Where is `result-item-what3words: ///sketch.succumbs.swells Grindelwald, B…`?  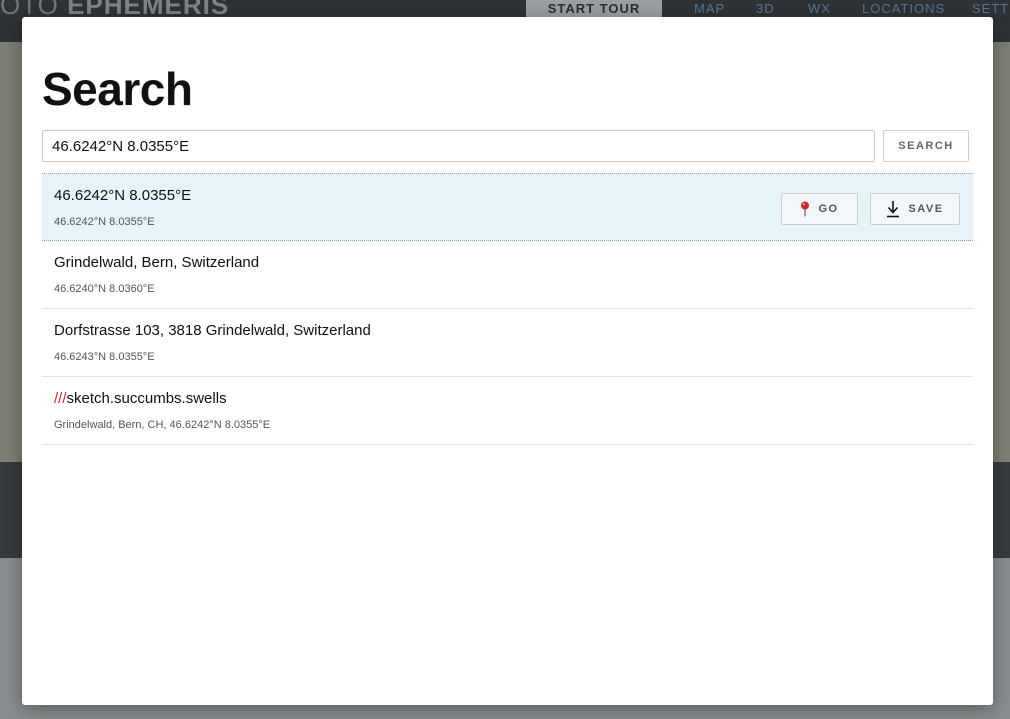 result-item-what3words: ///sketch.succumbs.swells Grindelwald, B… is located at coordinates (507, 411).